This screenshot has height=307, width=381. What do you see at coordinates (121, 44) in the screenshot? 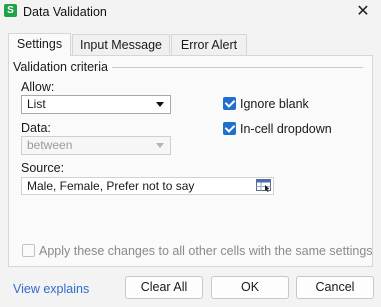
I see `tab-input-message: Input Message` at bounding box center [121, 44].